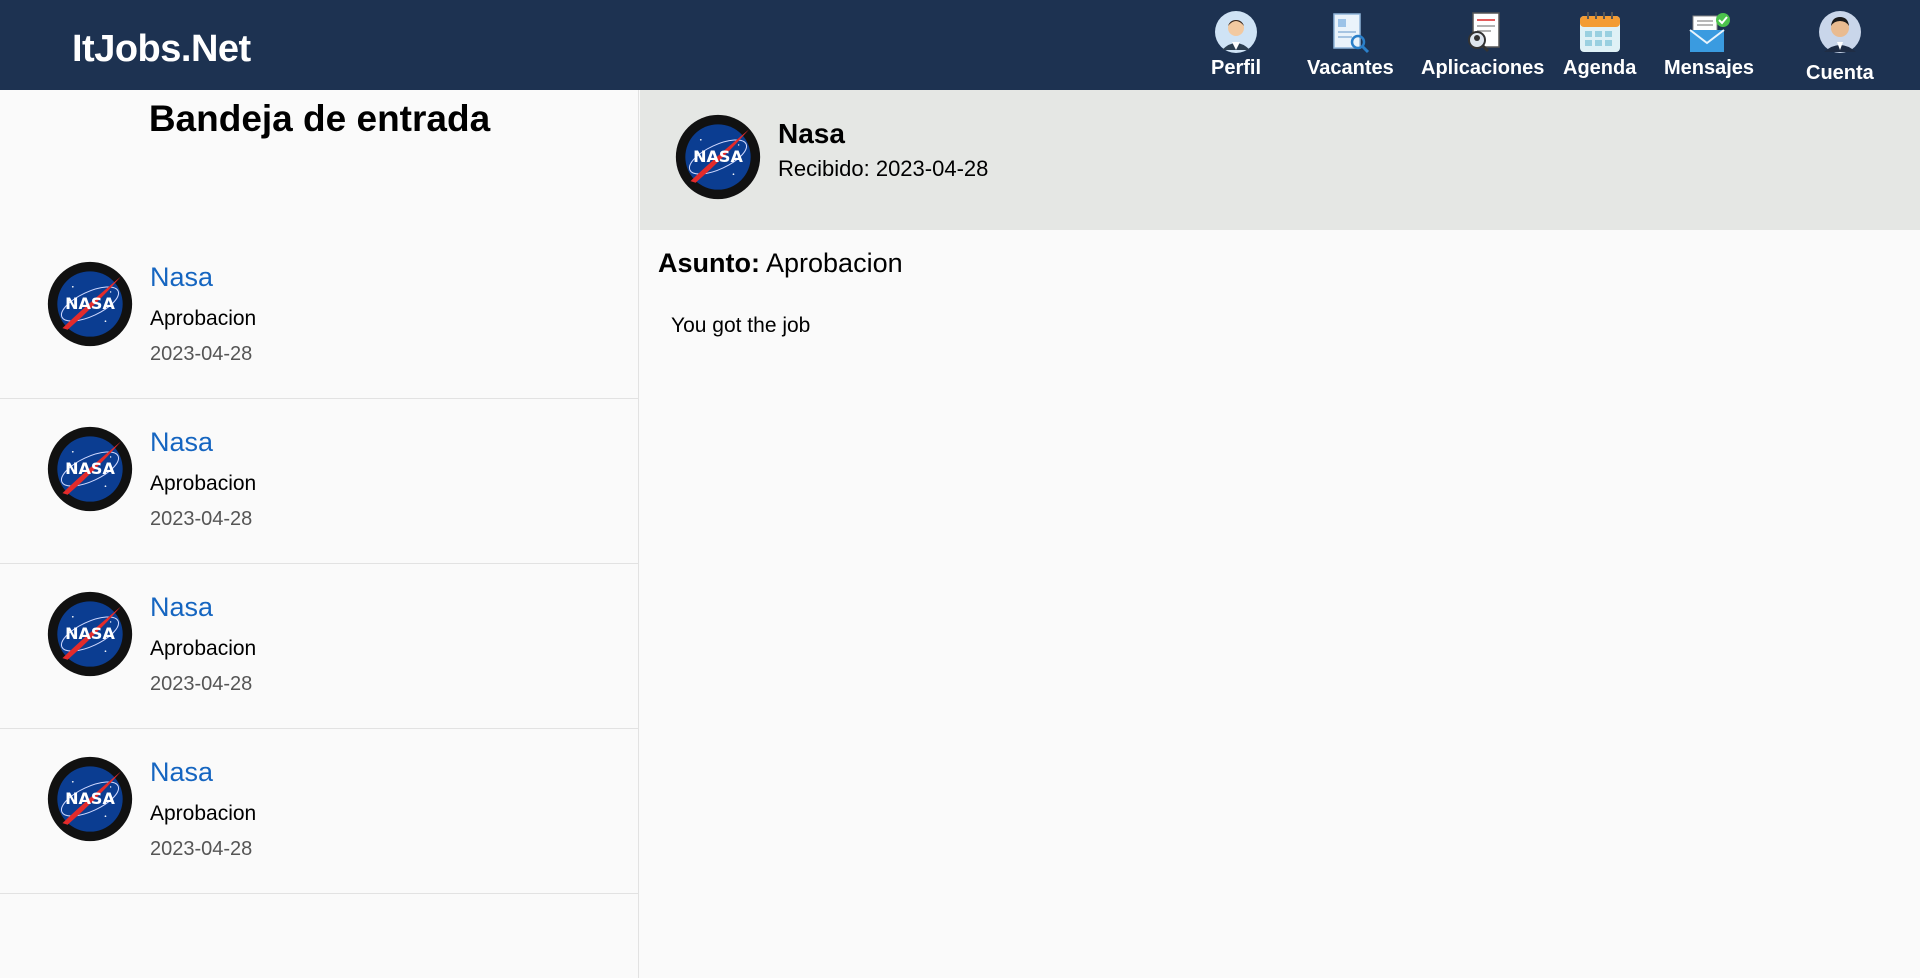 The height and width of the screenshot is (978, 1920). What do you see at coordinates (741, 325) in the screenshot?
I see `detail-body: You got the job` at bounding box center [741, 325].